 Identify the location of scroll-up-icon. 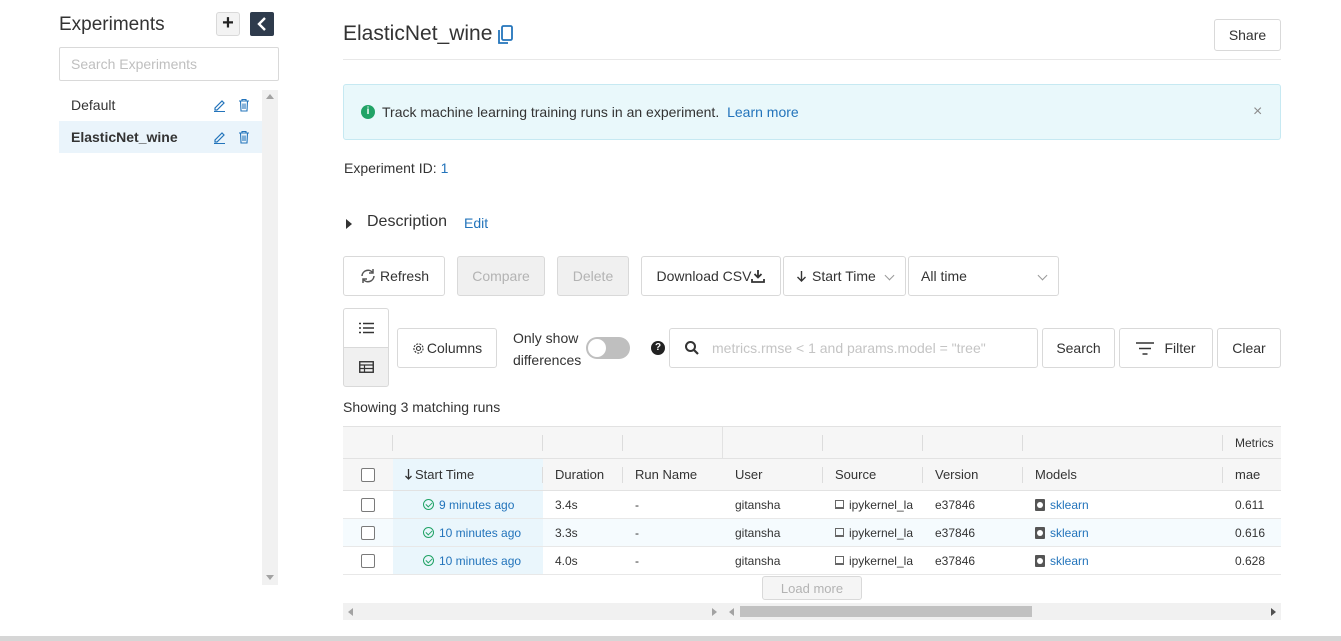
(270, 96).